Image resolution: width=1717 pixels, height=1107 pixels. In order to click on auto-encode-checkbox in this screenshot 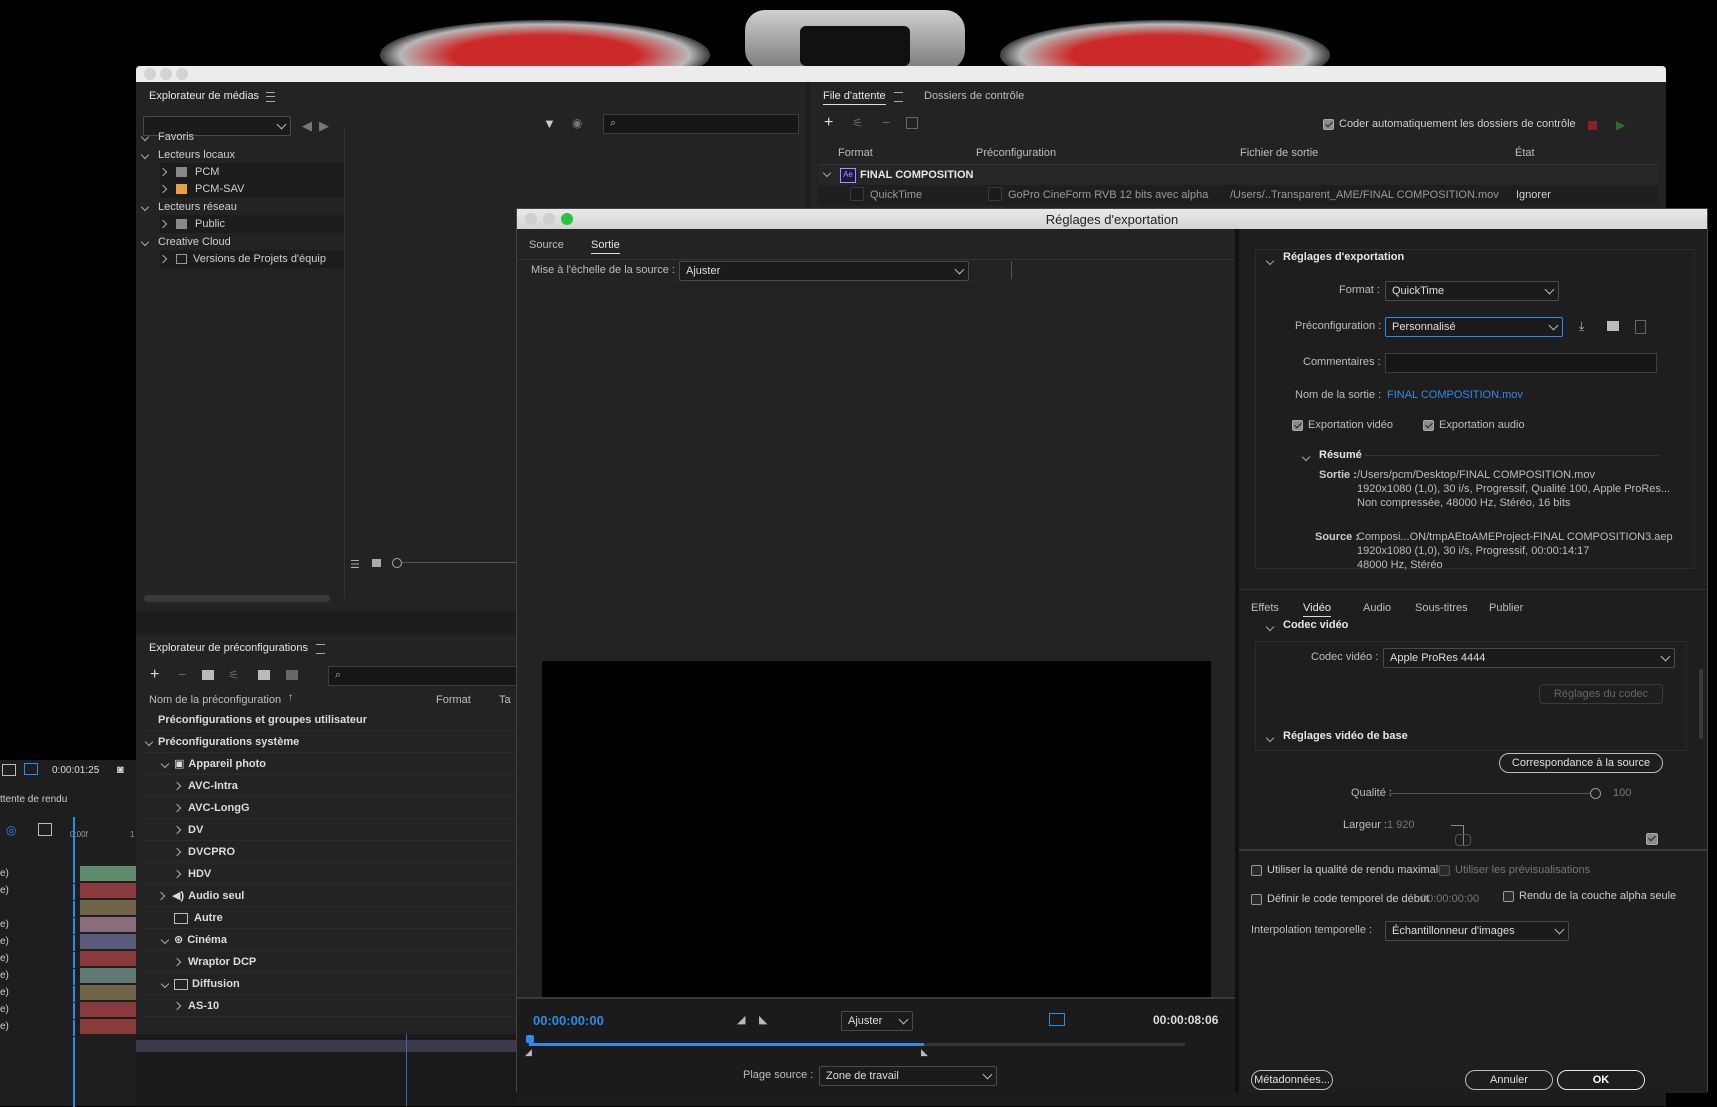, I will do `click(1328, 124)`.